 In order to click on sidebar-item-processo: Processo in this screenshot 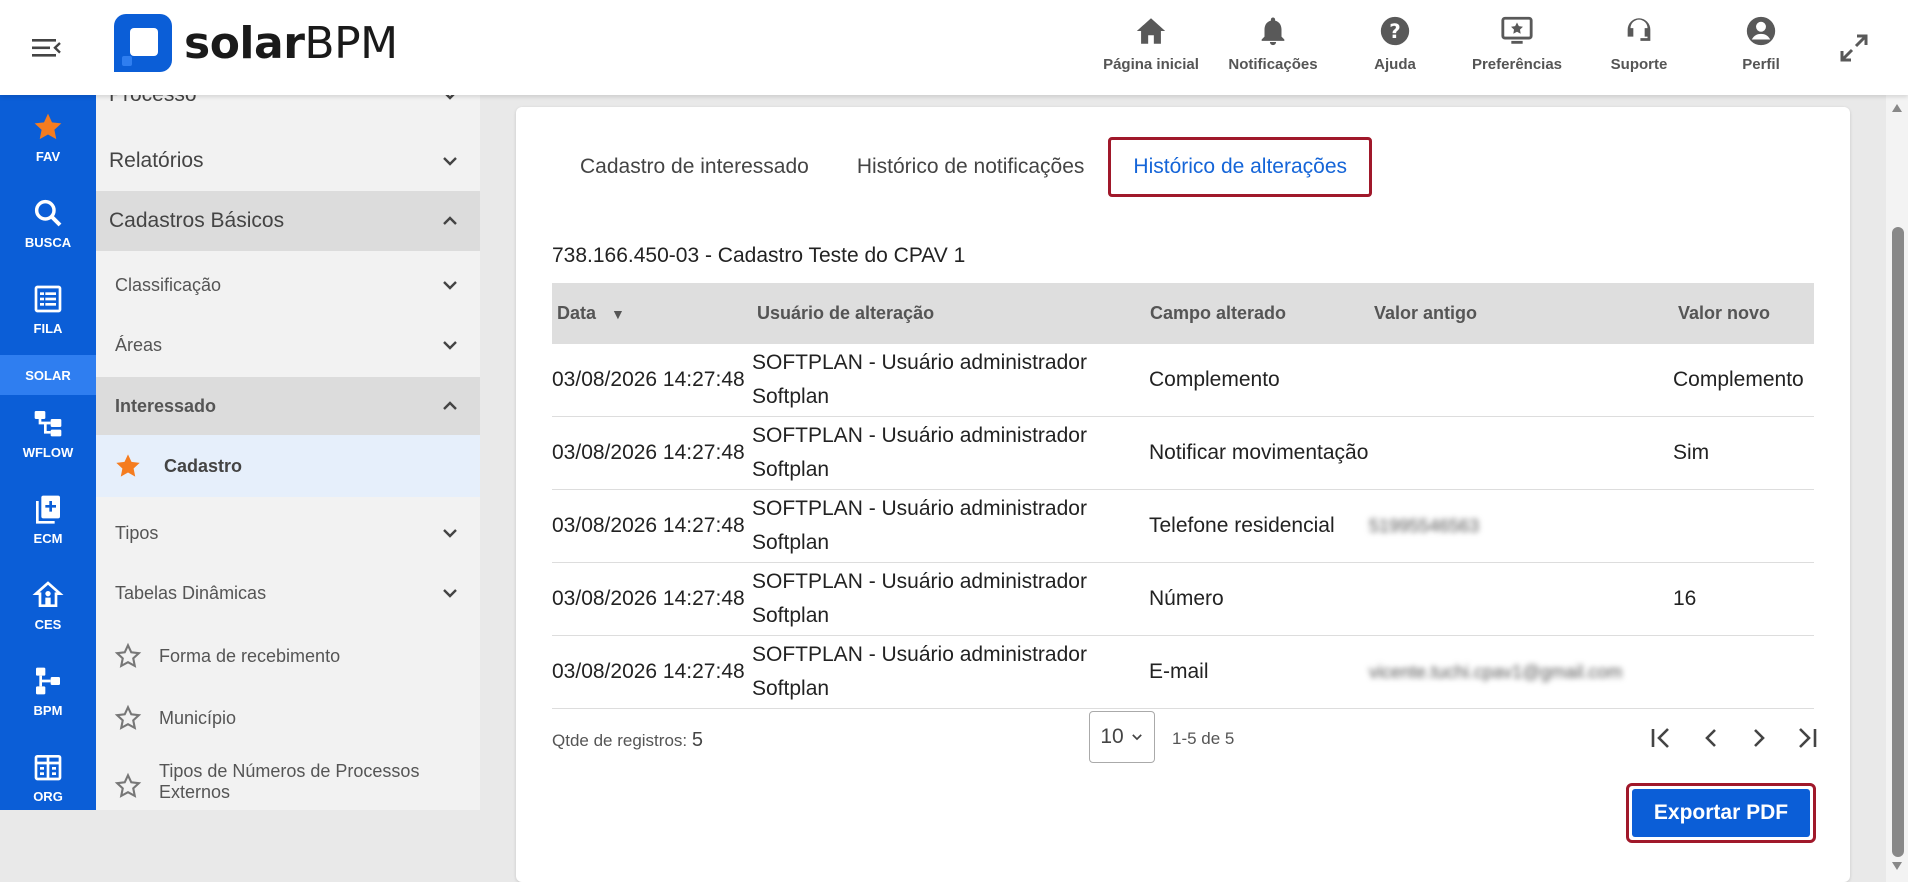, I will do `click(288, 105)`.